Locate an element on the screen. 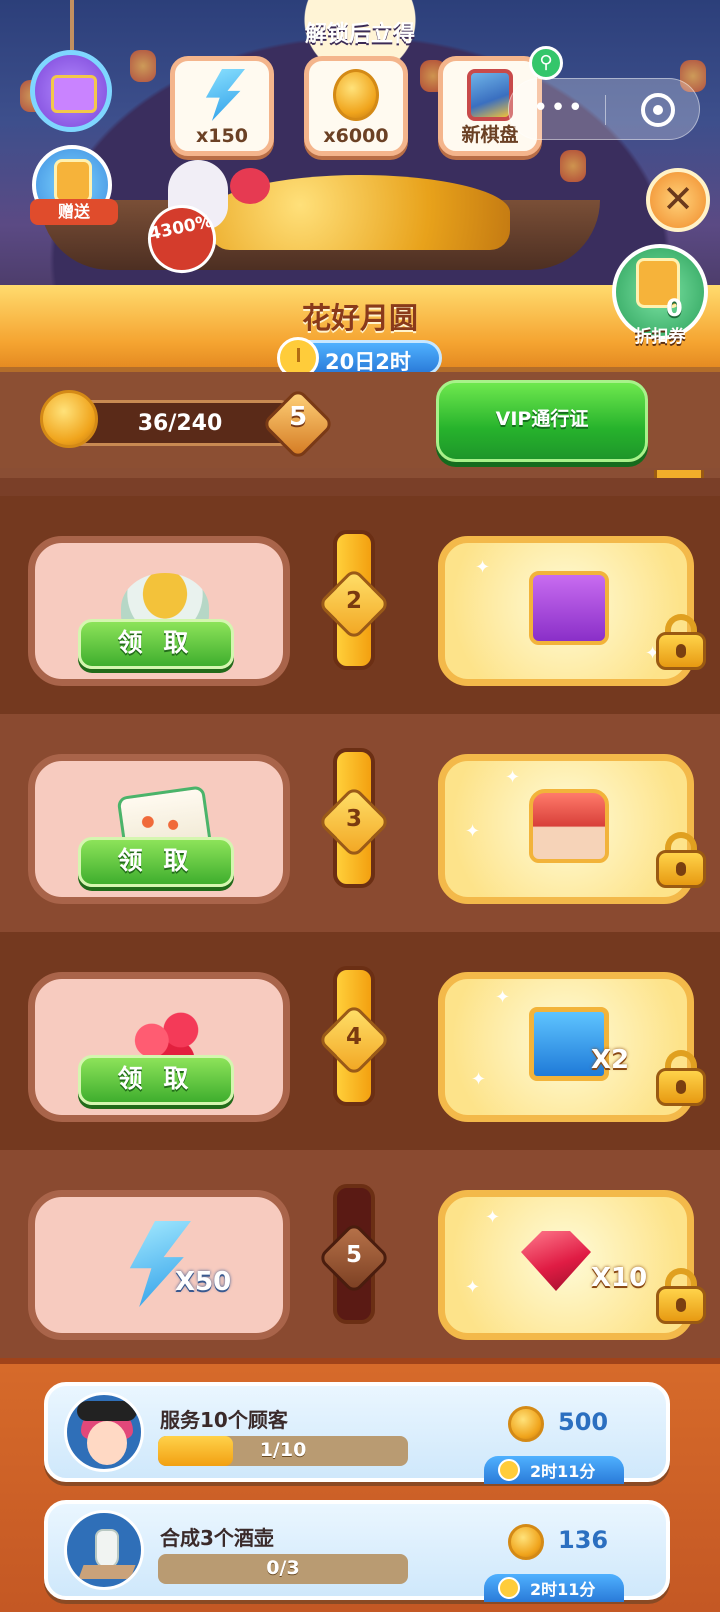 This screenshot has height=1612, width=720. mystery-chest-icon is located at coordinates (569, 826).